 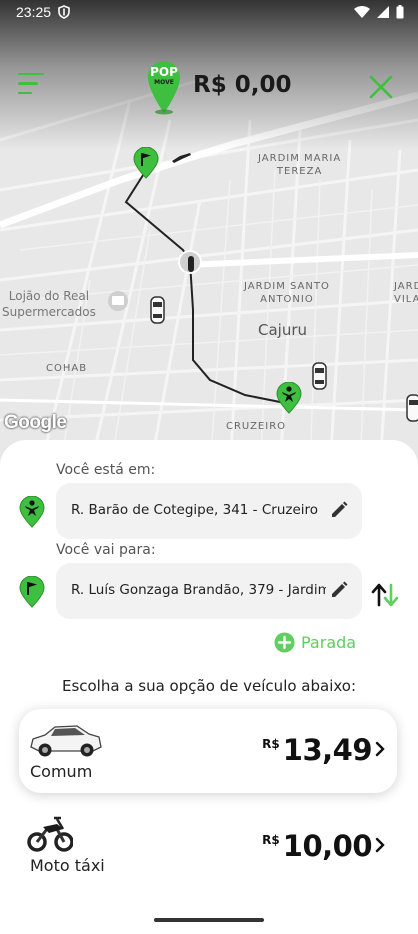 I want to click on signal-icon, so click(x=383, y=12).